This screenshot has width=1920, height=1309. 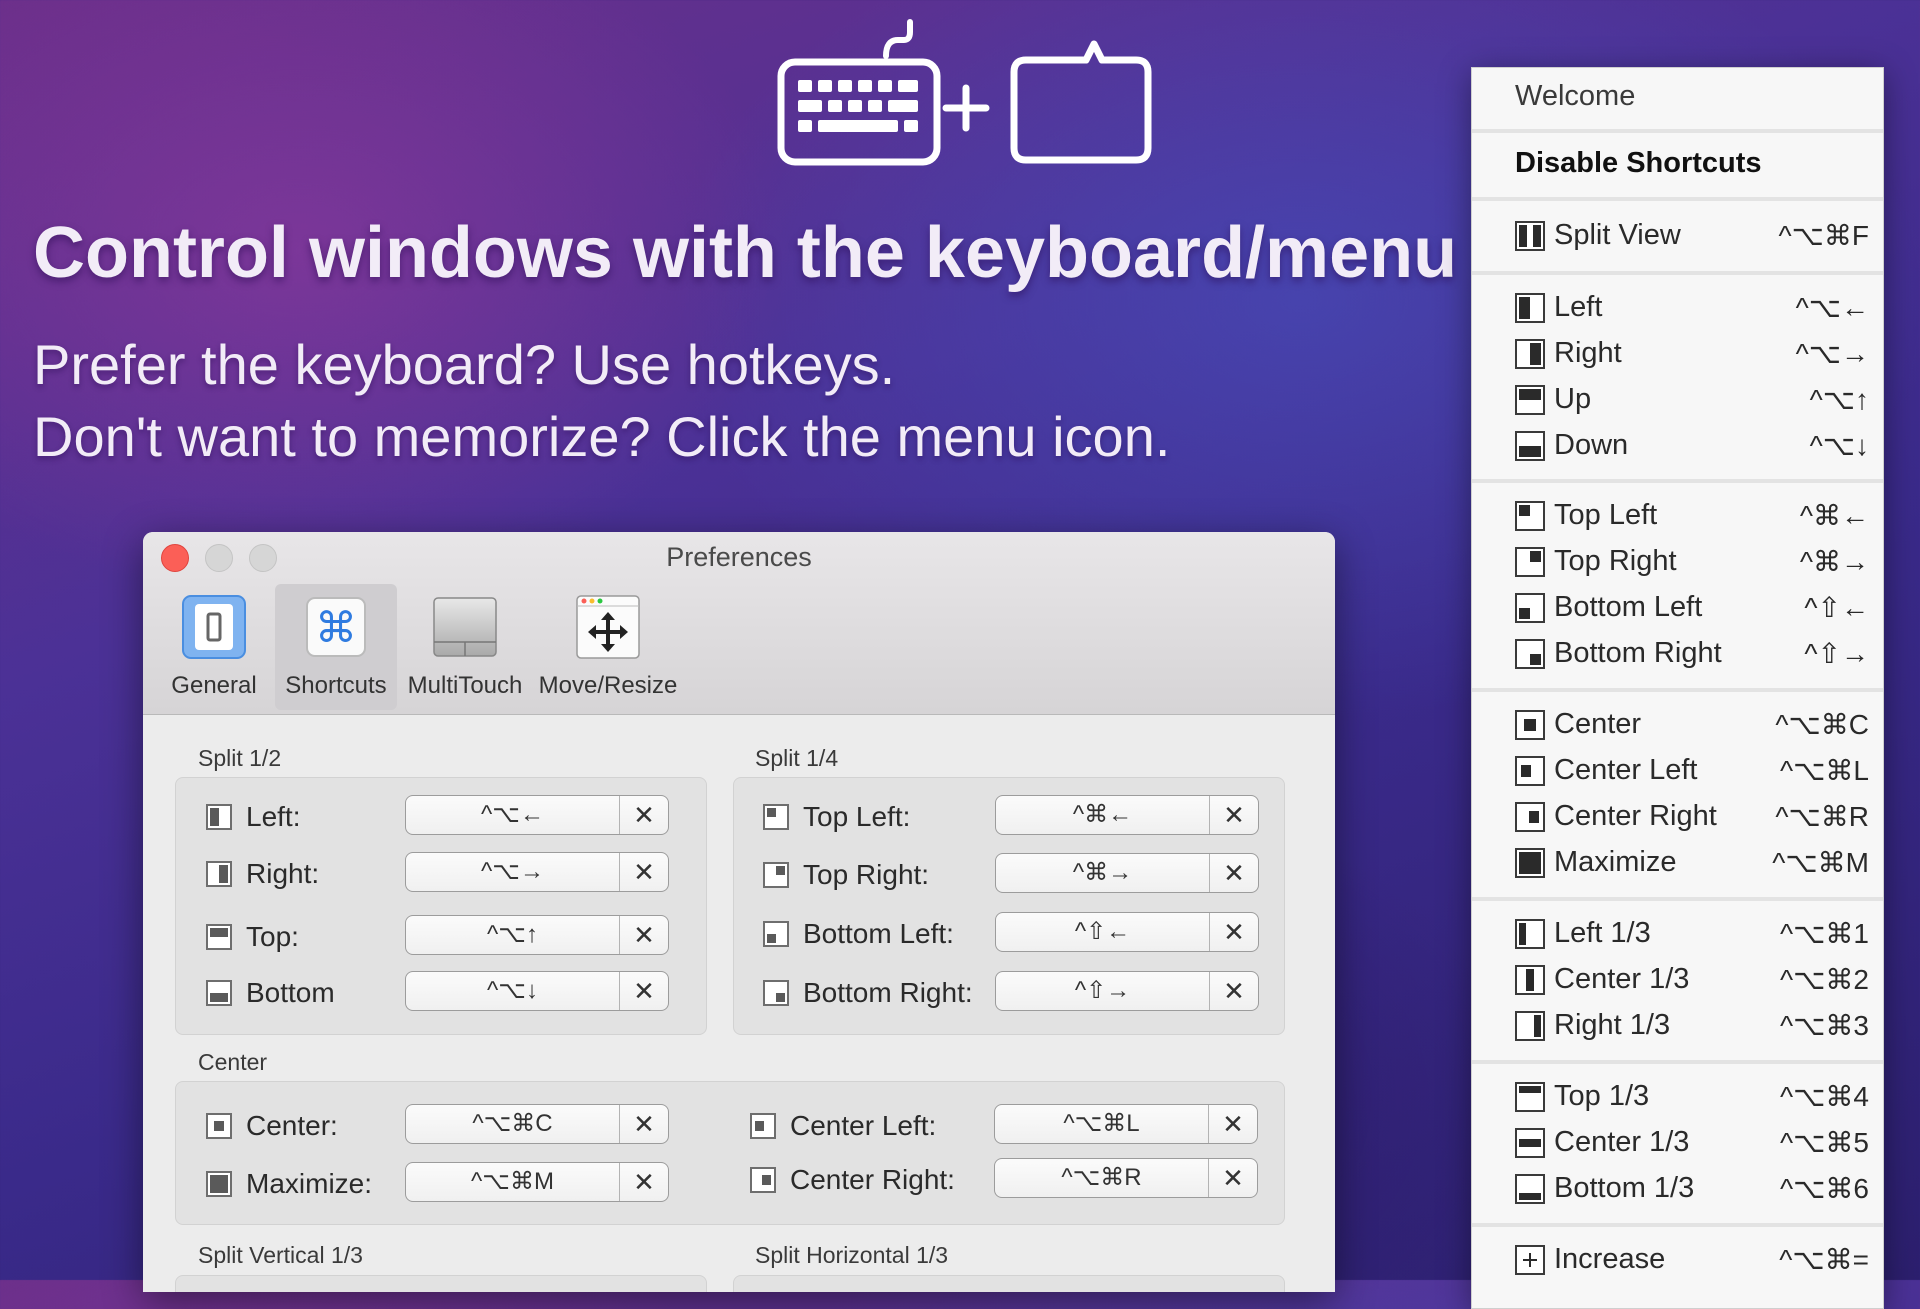 What do you see at coordinates (1127, 873) in the screenshot?
I see `shortcut-recorder-top-right: ^⌘→ ✕` at bounding box center [1127, 873].